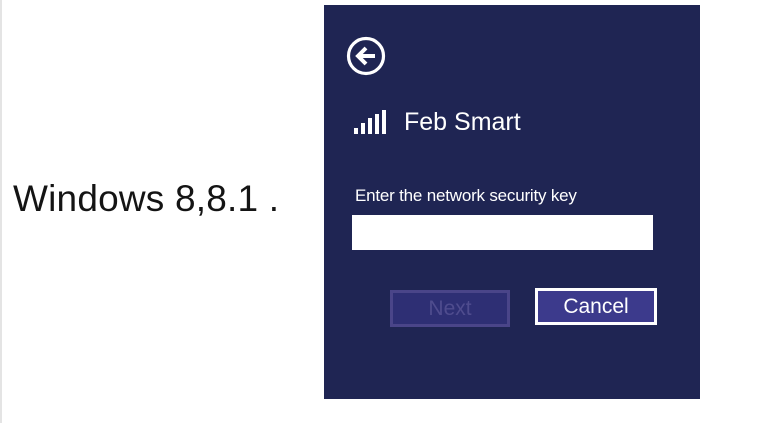 The image size is (757, 423). Describe the element at coordinates (146, 198) in the screenshot. I see `os-version-caption: Windows 8,8.1 .` at that location.